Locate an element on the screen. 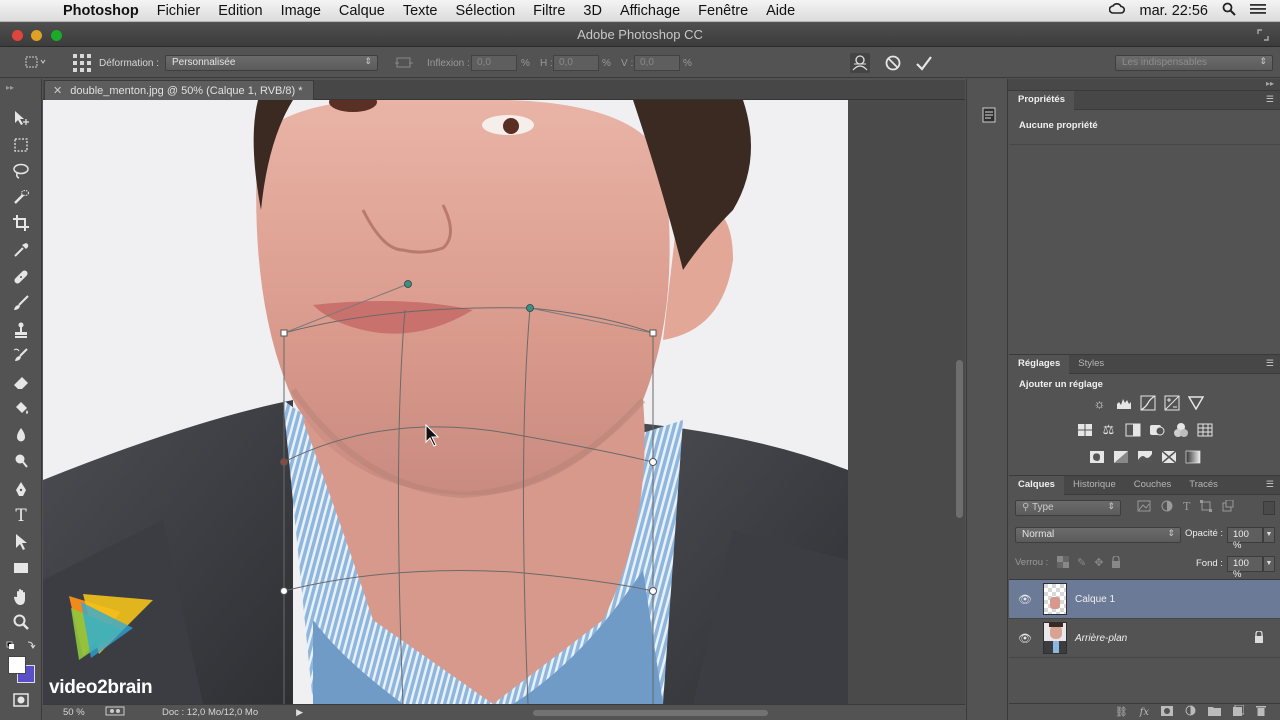  blur-tool-icon is located at coordinates (21, 435).